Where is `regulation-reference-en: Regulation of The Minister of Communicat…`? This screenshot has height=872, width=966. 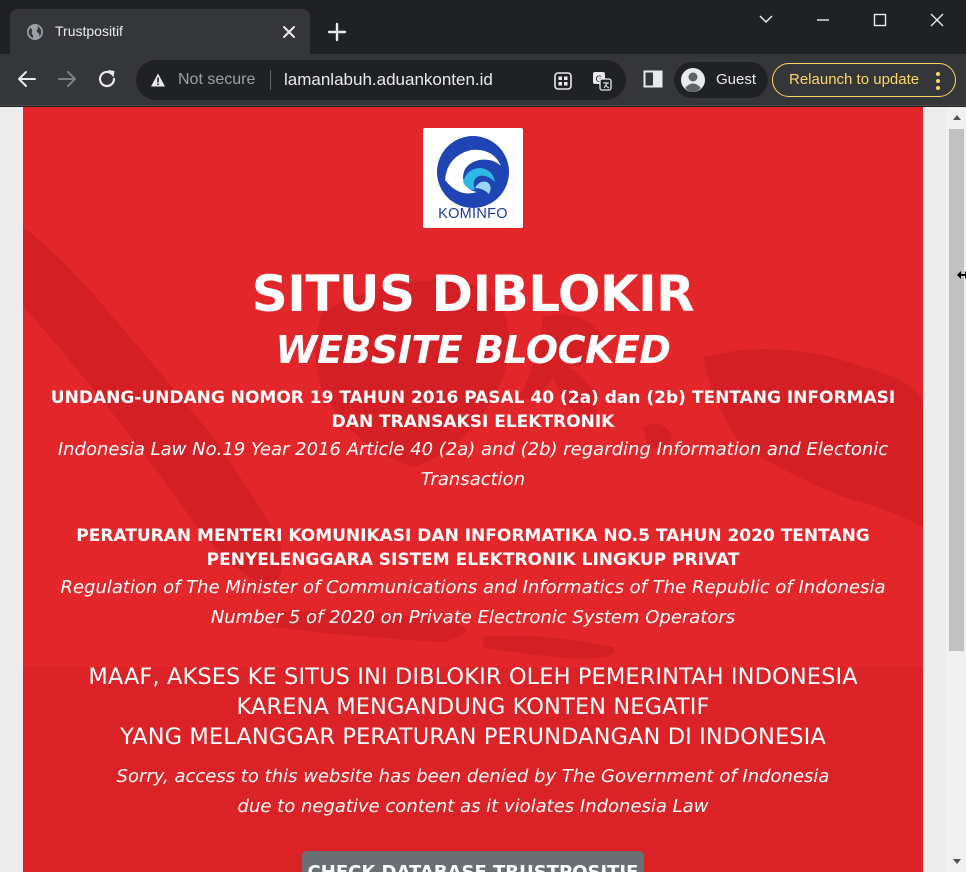
regulation-reference-en: Regulation of The Minister of Communicat… is located at coordinates (473, 602).